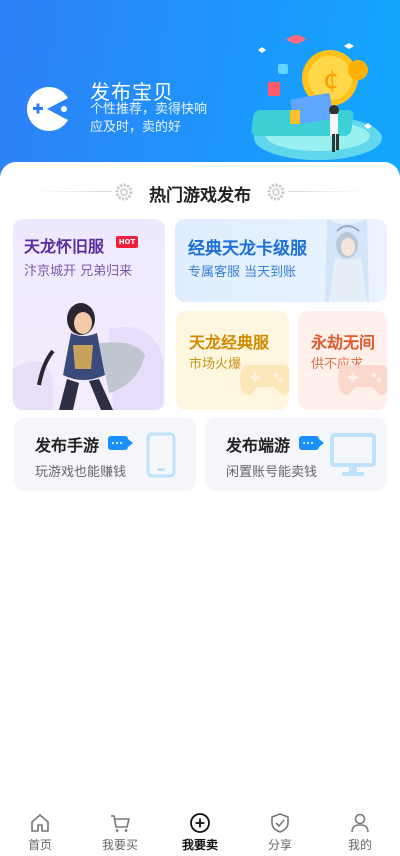 This screenshot has height=856, width=400. What do you see at coordinates (105, 454) in the screenshot?
I see `publish-mobile-game-button: 发布手游 玩游戏也能赚钱` at bounding box center [105, 454].